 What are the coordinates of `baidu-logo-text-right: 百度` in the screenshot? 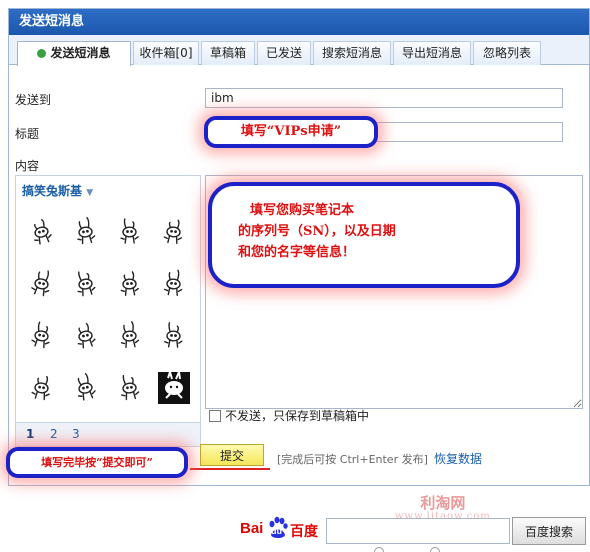 It's located at (304, 532).